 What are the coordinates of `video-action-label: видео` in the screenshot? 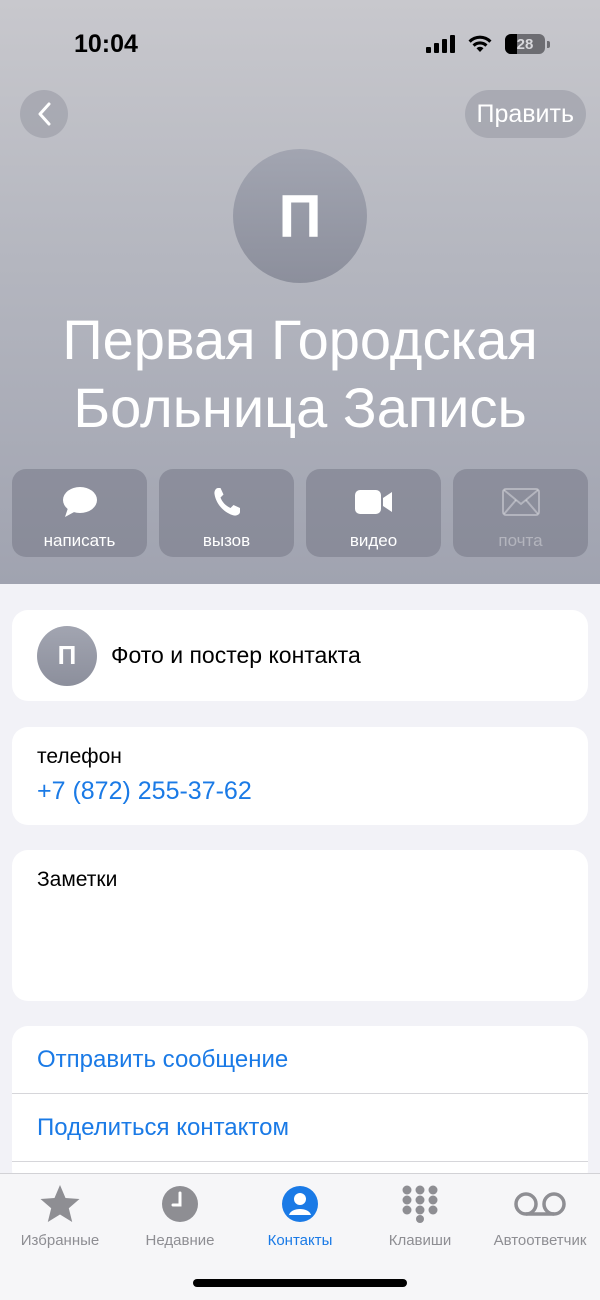 It's located at (373, 540).